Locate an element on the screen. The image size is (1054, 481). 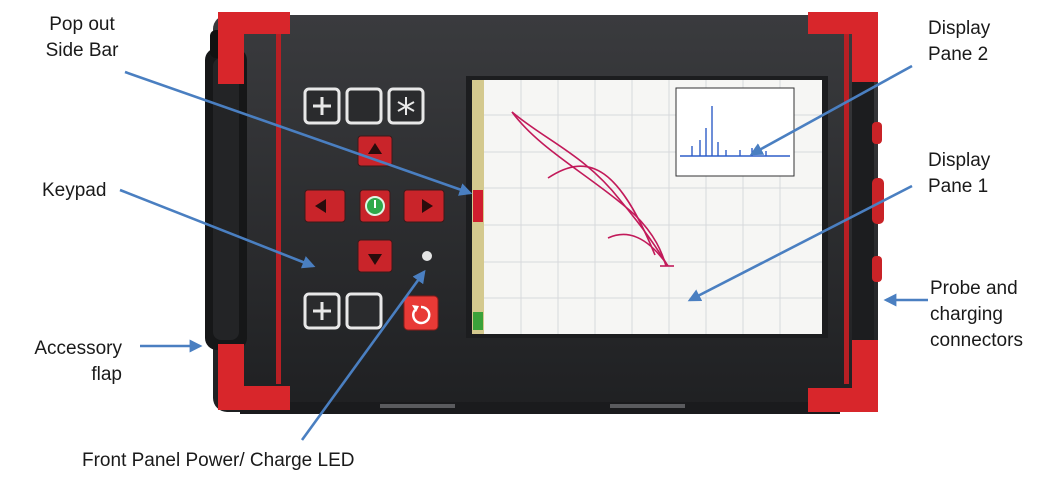
label-line: charging is located at coordinates (966, 314).